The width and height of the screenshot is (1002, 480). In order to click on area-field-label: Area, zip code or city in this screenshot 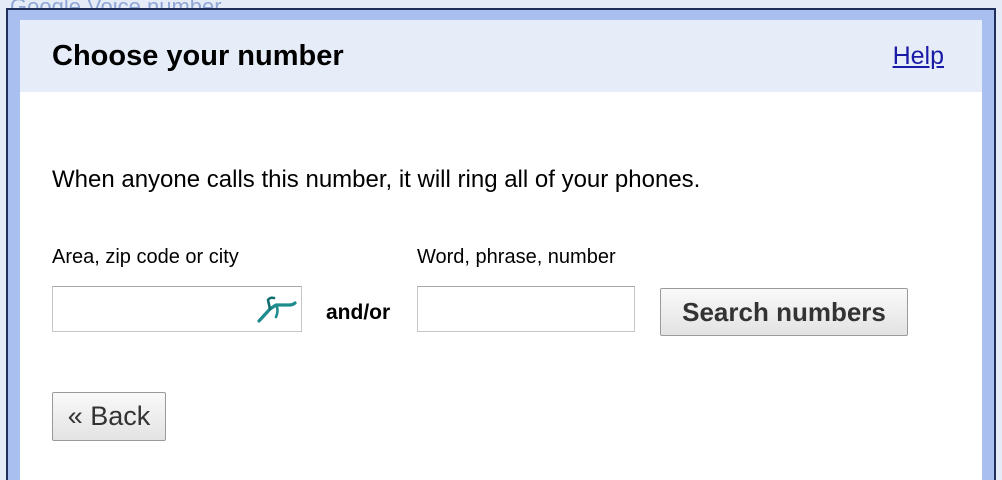, I will do `click(145, 257)`.